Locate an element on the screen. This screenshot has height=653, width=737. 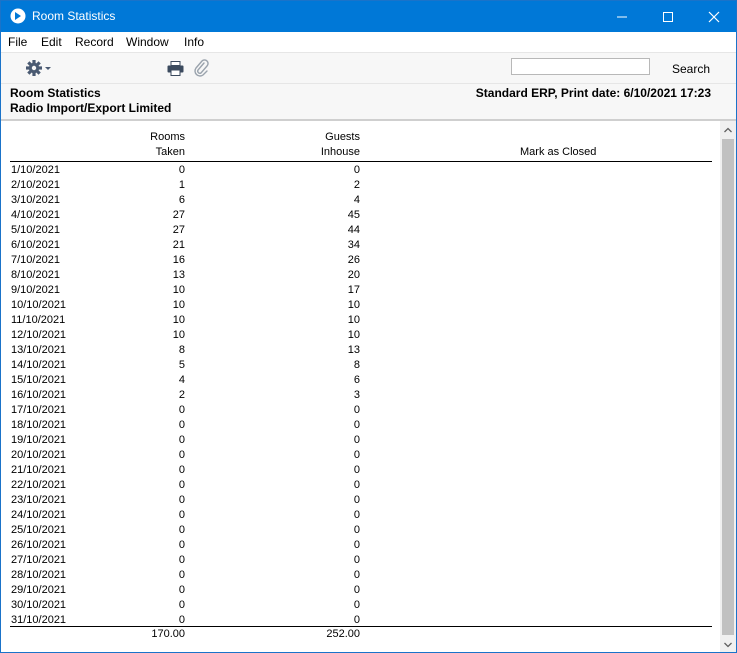
guests-cell: 45 is located at coordinates (353, 215).